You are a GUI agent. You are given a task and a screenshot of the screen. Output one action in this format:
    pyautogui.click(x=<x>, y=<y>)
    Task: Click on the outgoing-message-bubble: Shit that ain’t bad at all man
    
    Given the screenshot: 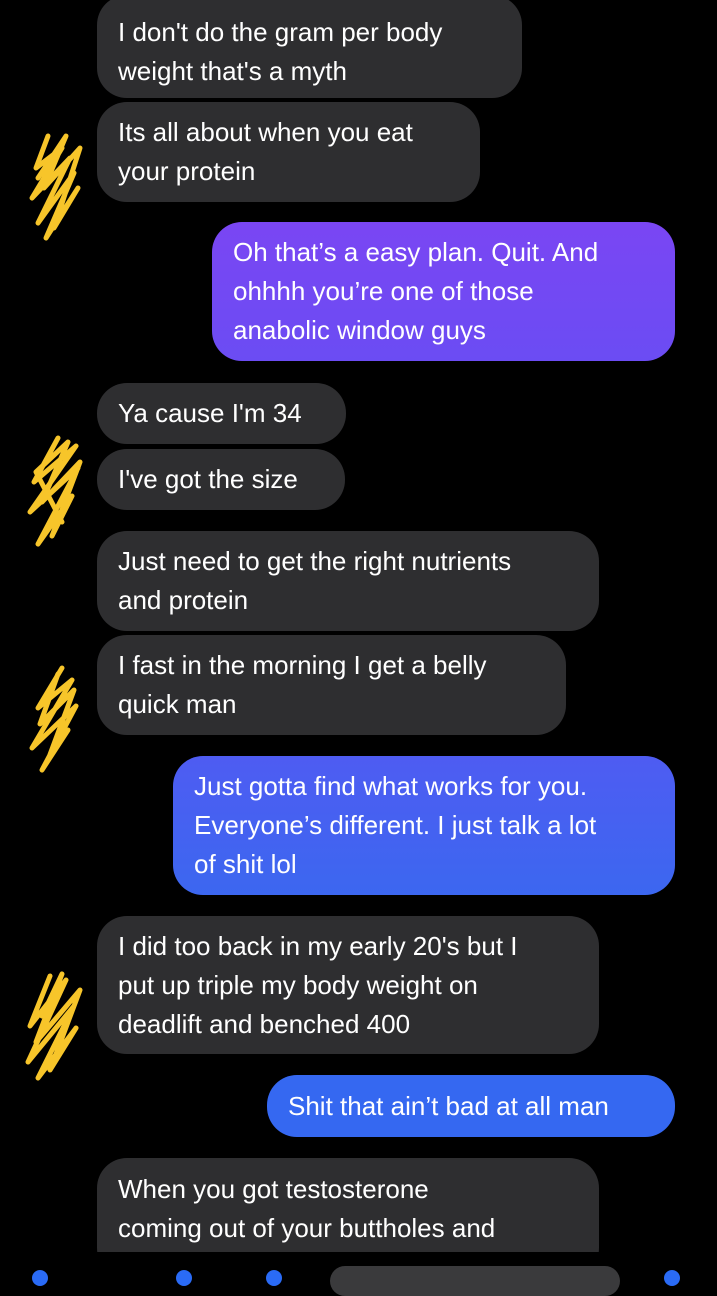 What is the action you would take?
    pyautogui.click(x=471, y=1106)
    